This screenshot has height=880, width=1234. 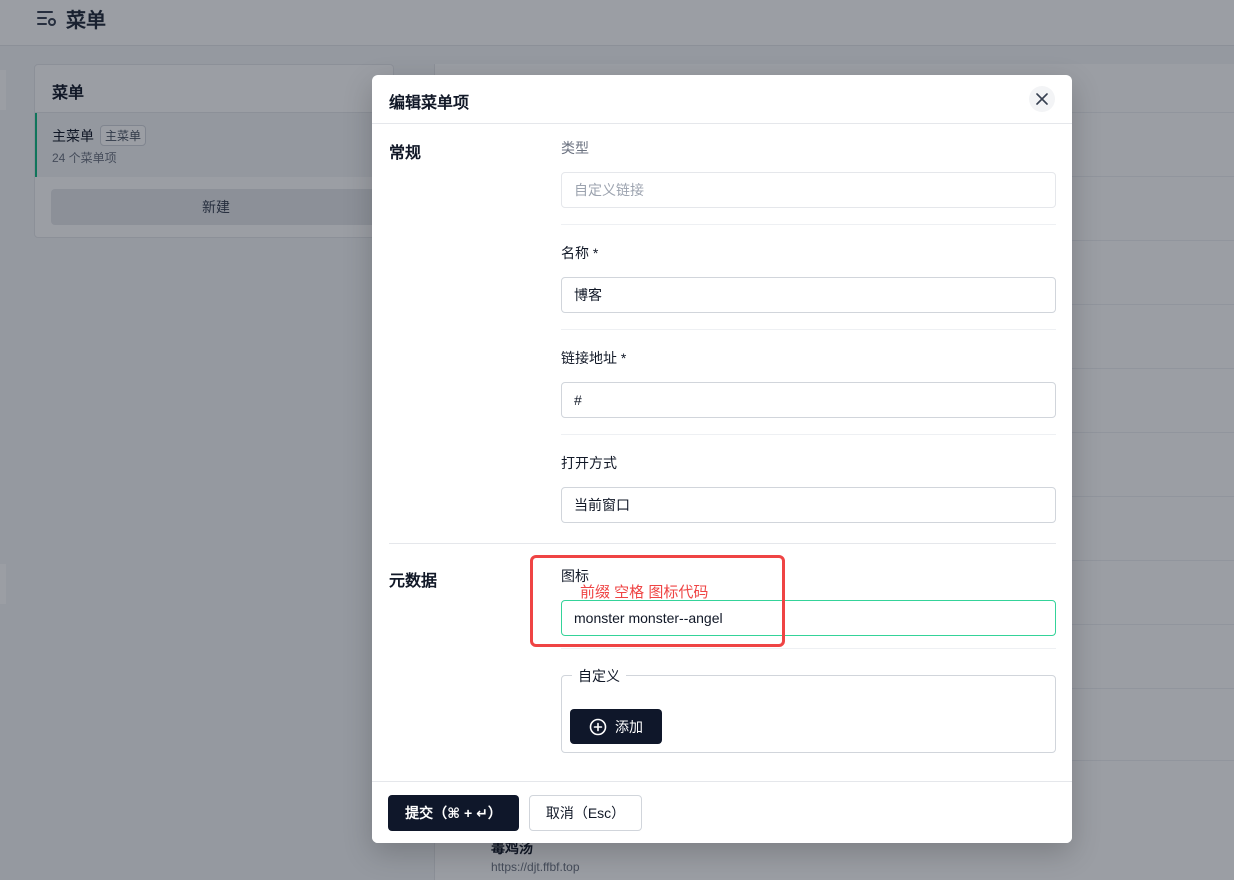 I want to click on add-button: 添加, so click(x=616, y=726).